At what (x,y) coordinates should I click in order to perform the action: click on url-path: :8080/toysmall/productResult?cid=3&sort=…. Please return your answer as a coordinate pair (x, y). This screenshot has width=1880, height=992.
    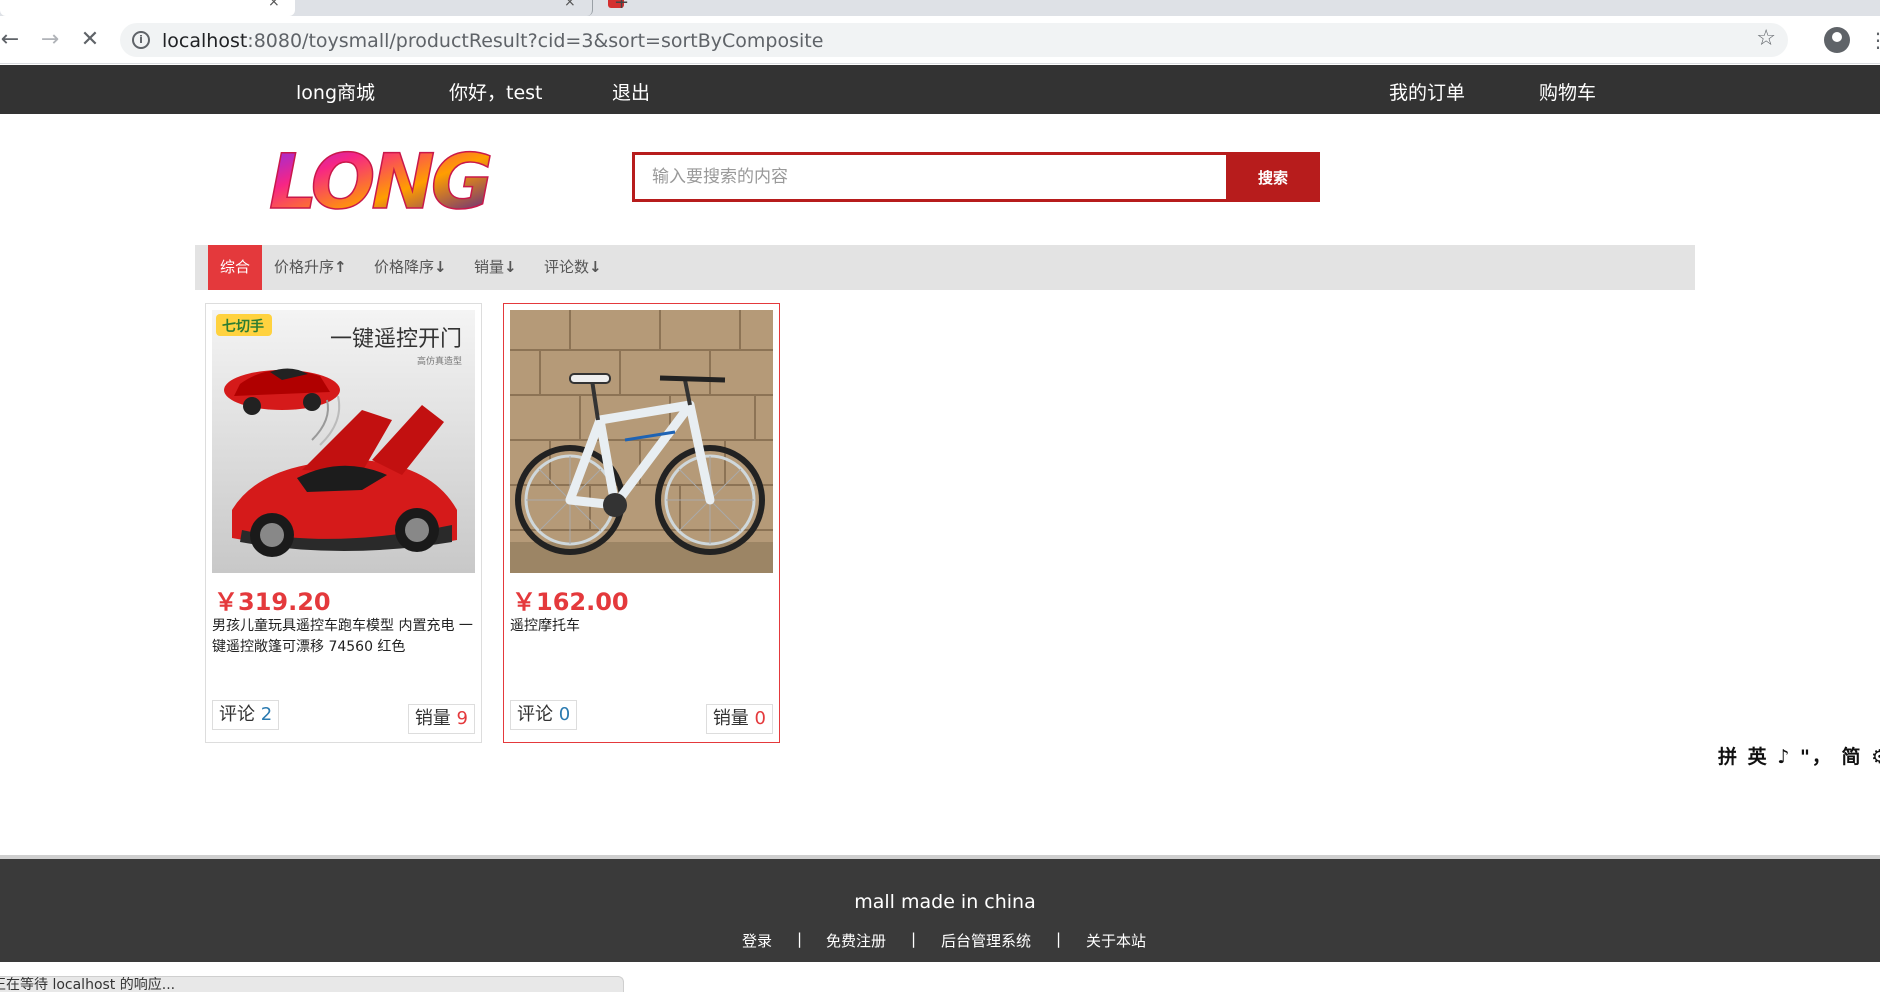
    Looking at the image, I should click on (535, 41).